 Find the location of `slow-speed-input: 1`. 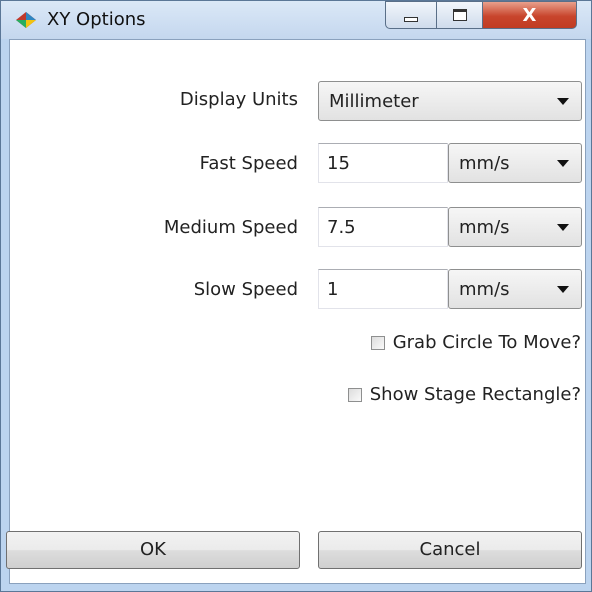

slow-speed-input: 1 is located at coordinates (383, 289).